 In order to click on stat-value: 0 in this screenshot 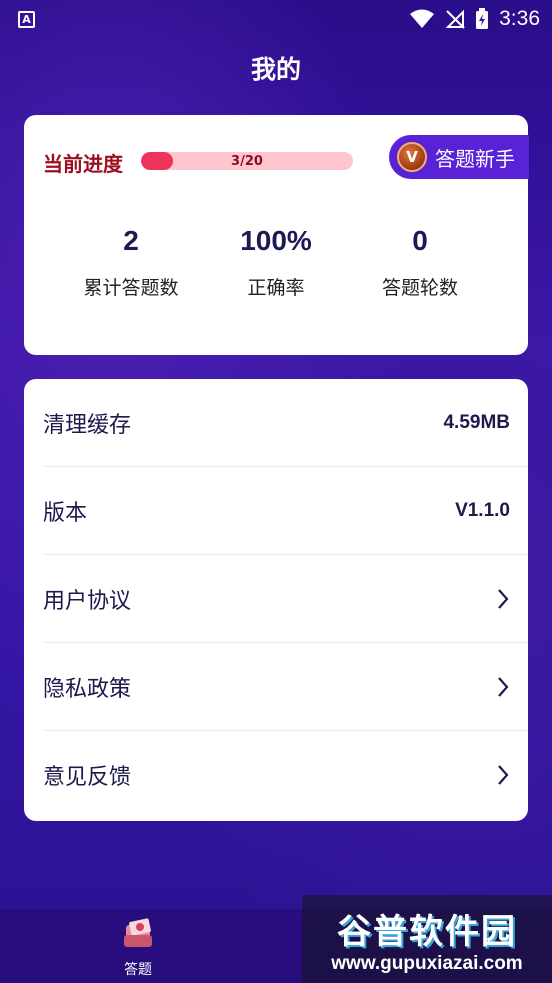, I will do `click(420, 240)`.